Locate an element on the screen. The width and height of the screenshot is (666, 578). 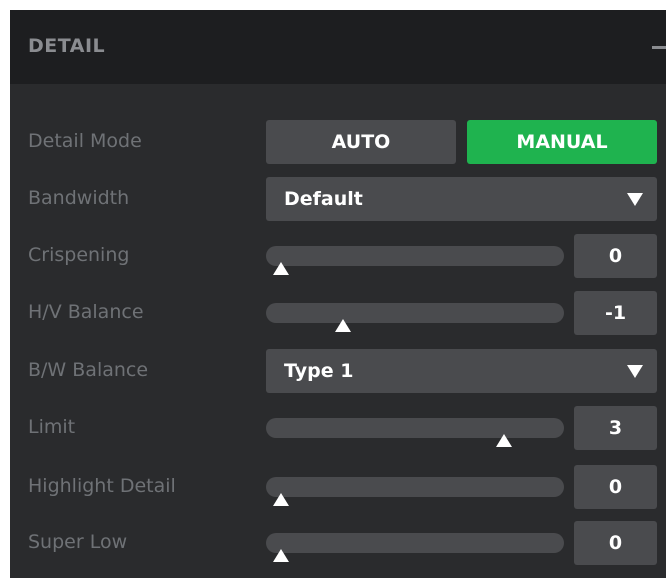
hv-balance-row: H/V Balance -1 is located at coordinates (338, 313).